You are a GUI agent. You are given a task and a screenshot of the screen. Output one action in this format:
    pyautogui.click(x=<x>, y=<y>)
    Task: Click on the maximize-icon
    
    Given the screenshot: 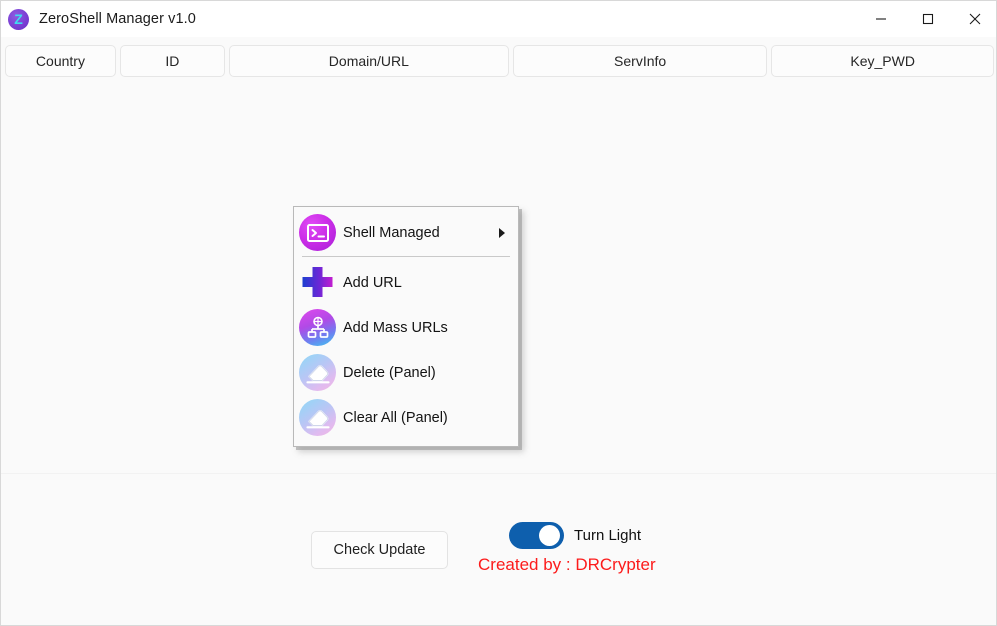 What is the action you would take?
    pyautogui.click(x=927, y=19)
    